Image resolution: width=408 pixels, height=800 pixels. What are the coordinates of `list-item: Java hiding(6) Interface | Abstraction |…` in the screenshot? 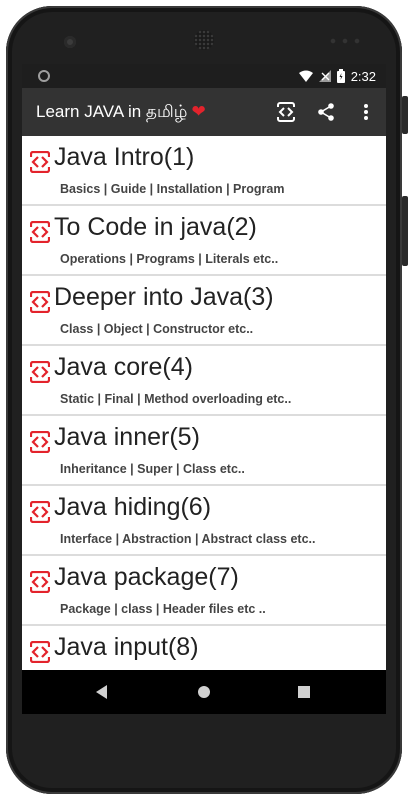 It's located at (204, 521).